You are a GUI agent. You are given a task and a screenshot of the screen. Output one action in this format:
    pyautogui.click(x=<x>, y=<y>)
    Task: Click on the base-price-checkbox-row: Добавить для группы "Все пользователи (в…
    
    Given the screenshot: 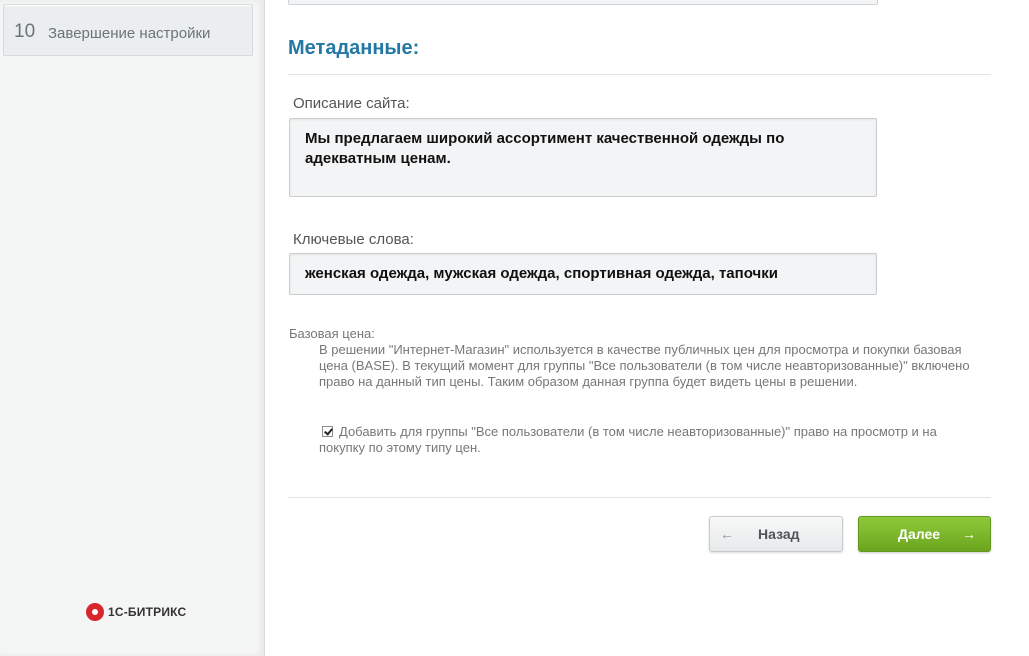 What is the action you would take?
    pyautogui.click(x=649, y=440)
    